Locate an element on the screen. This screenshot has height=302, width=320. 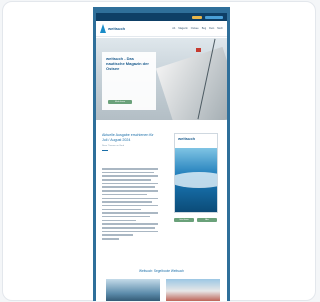
article-body-text is located at coordinates (130, 205).